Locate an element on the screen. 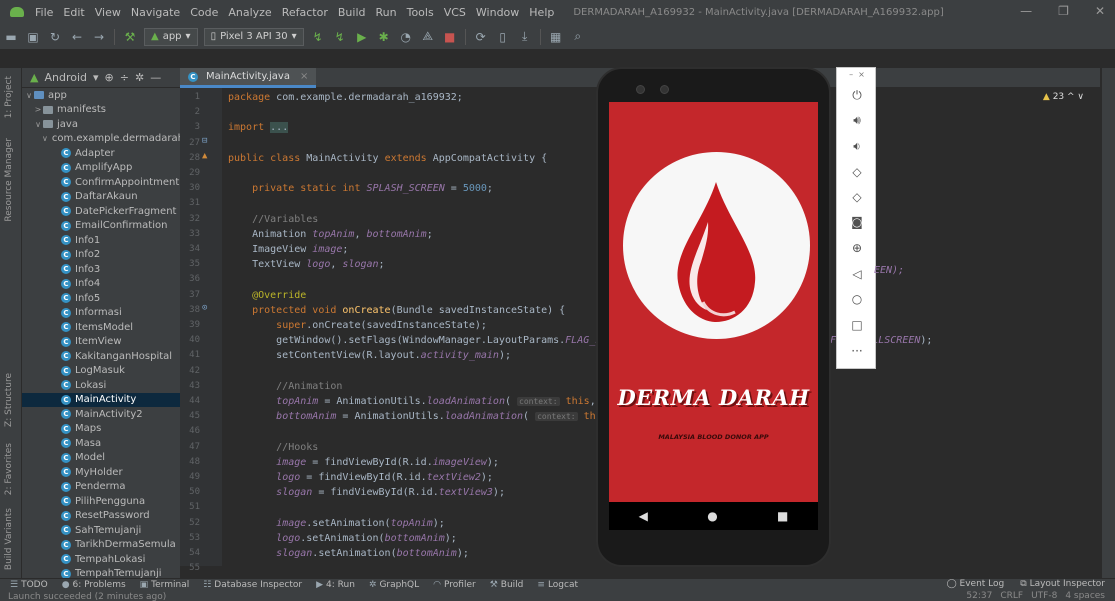 This screenshot has width=1115, height=601. code-line: super.onCreate(savedInstanceState); is located at coordinates (354, 325).